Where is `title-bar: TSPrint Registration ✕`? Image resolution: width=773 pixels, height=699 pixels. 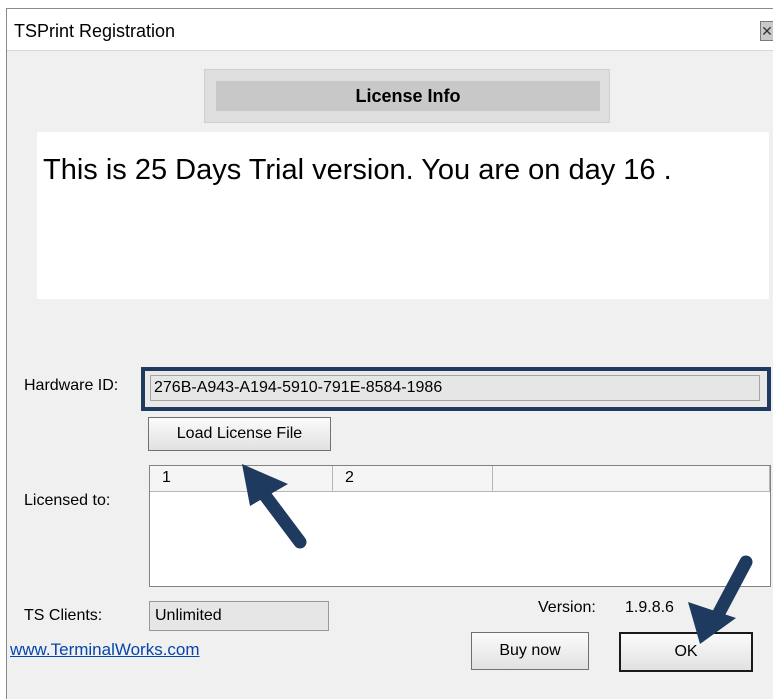 title-bar: TSPrint Registration ✕ is located at coordinates (390, 30).